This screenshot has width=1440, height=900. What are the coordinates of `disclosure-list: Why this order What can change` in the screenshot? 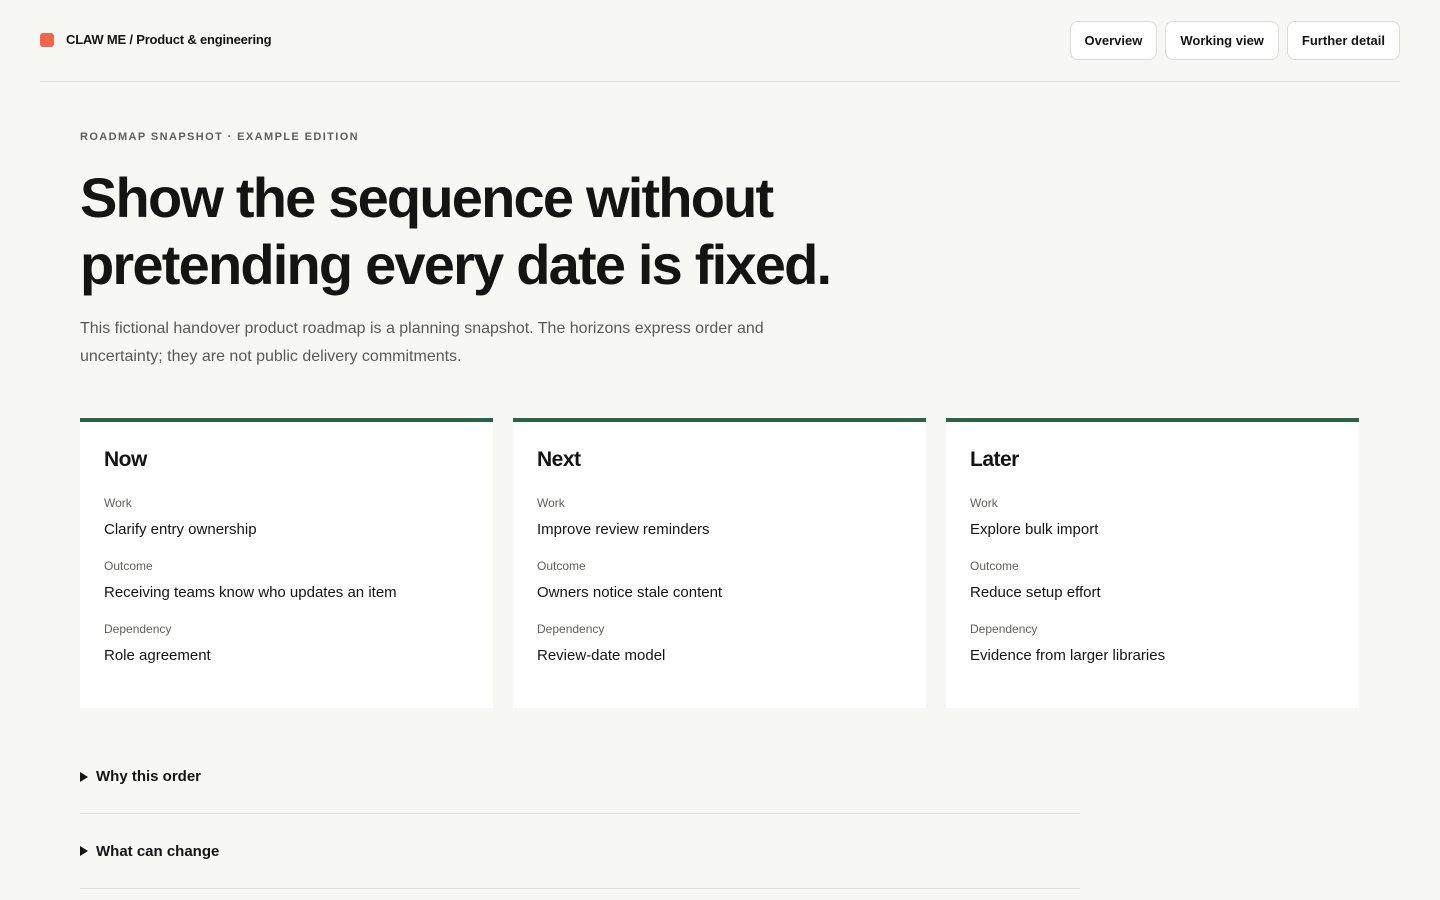 It's located at (580, 814).